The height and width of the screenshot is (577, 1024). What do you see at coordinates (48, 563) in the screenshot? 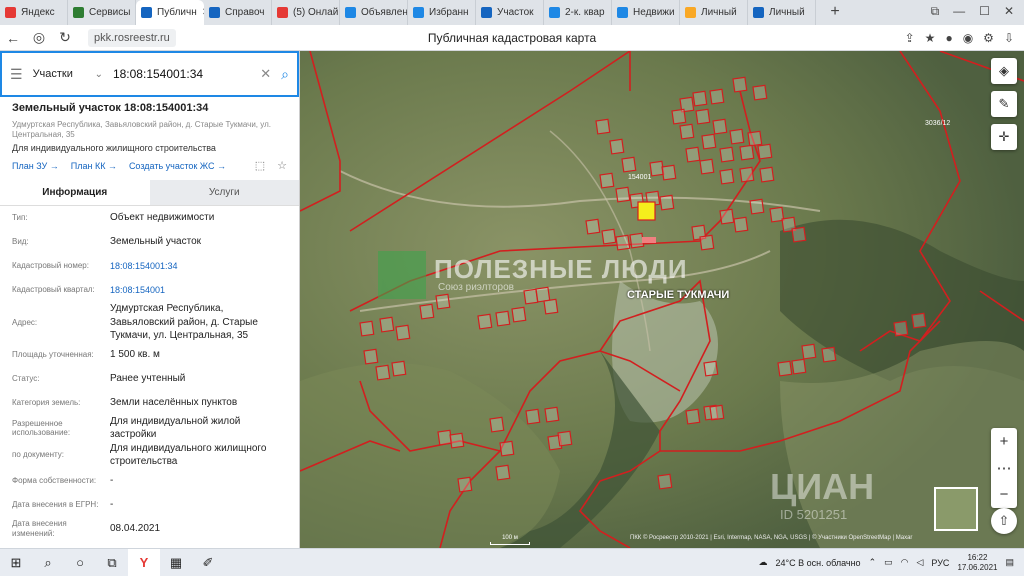
I see `search-taskbar-icon: ⌕` at bounding box center [48, 563].